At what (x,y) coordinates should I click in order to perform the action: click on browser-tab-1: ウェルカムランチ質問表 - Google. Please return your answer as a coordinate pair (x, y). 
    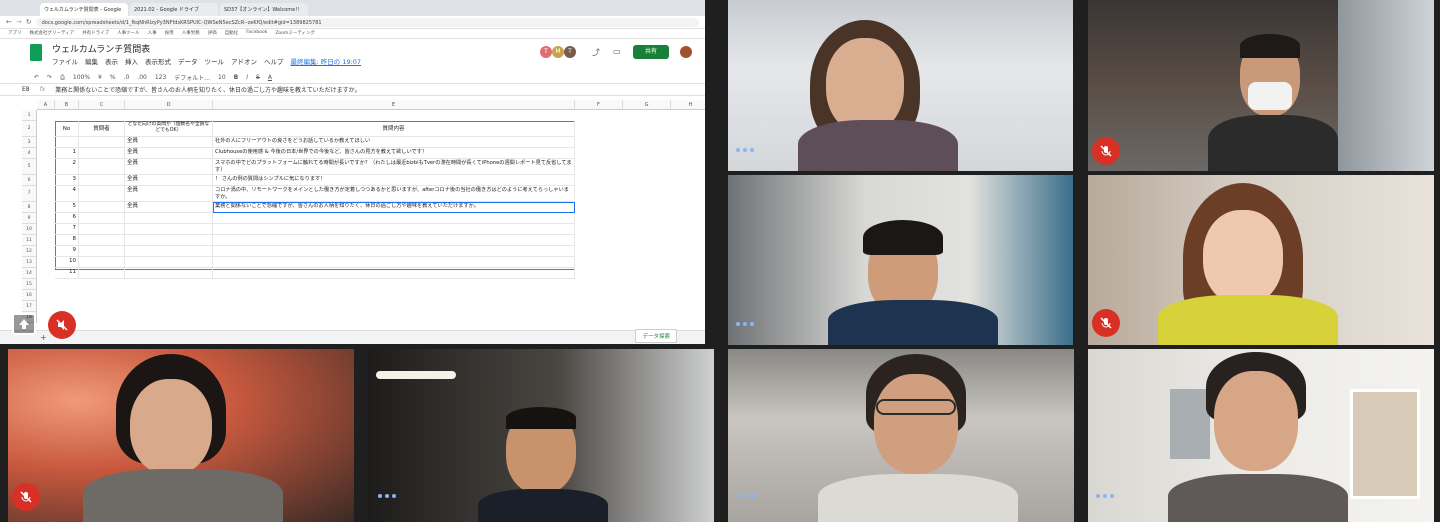
    Looking at the image, I should click on (84, 9).